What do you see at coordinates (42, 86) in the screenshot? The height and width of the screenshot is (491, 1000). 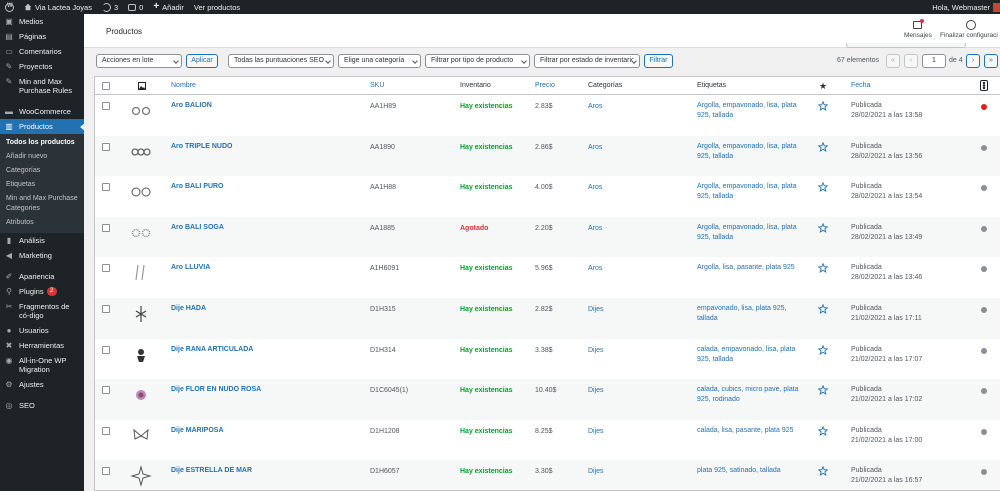 I see `sidebar-item-min-max-rules: ✎ Min and Max Purchase Rules` at bounding box center [42, 86].